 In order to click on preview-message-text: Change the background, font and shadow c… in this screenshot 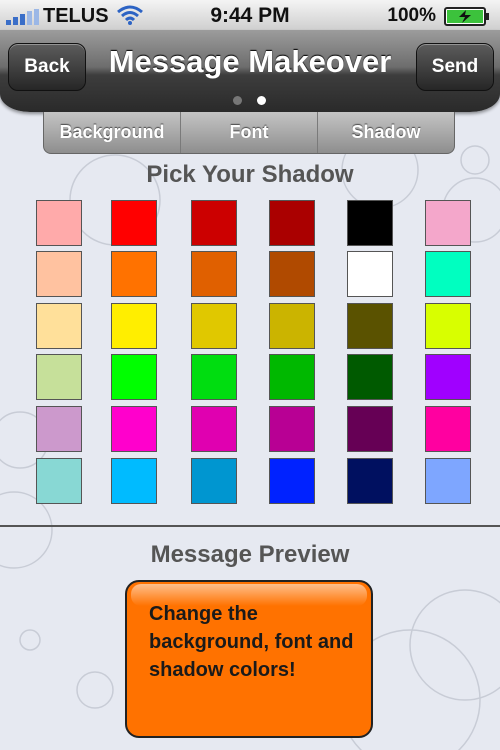, I will do `click(251, 642)`.